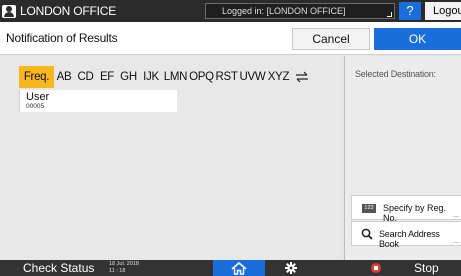 This screenshot has height=276, width=461. Describe the element at coordinates (62, 38) in the screenshot. I see `page-title: Notification of Results` at that location.